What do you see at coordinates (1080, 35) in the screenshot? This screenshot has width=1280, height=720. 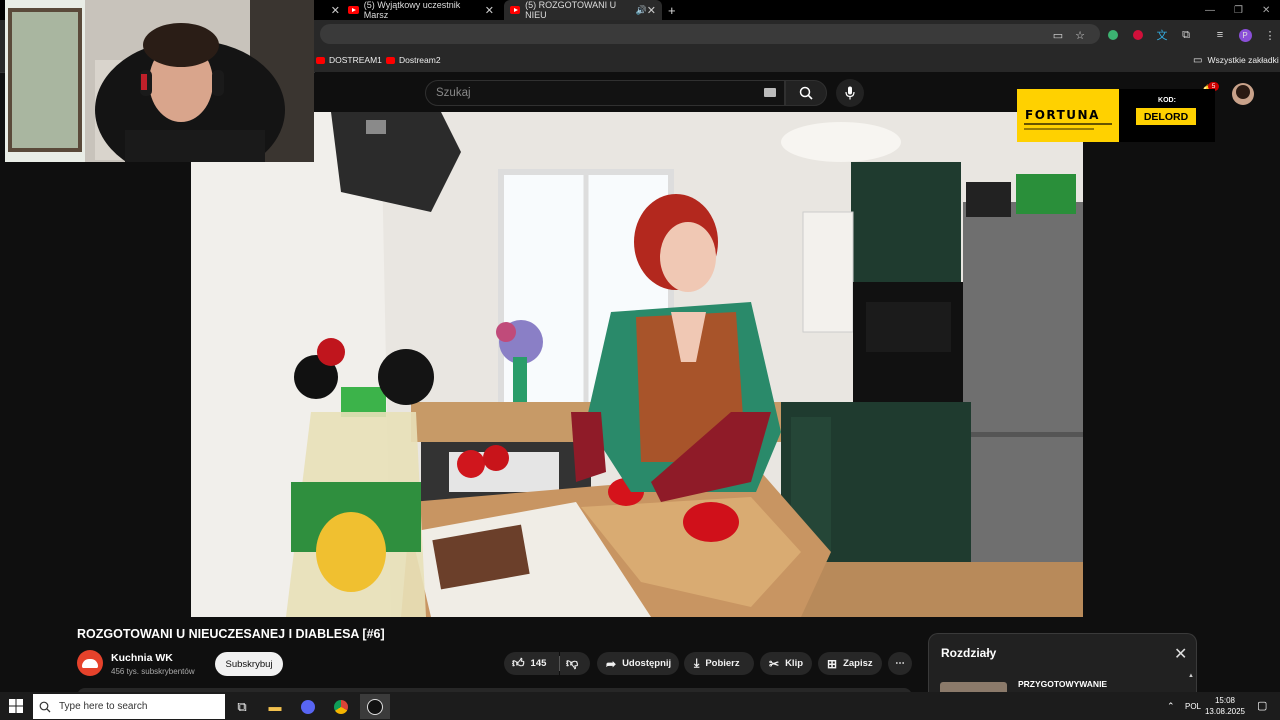 I see `bookmark-star-icon: ☆` at bounding box center [1080, 35].